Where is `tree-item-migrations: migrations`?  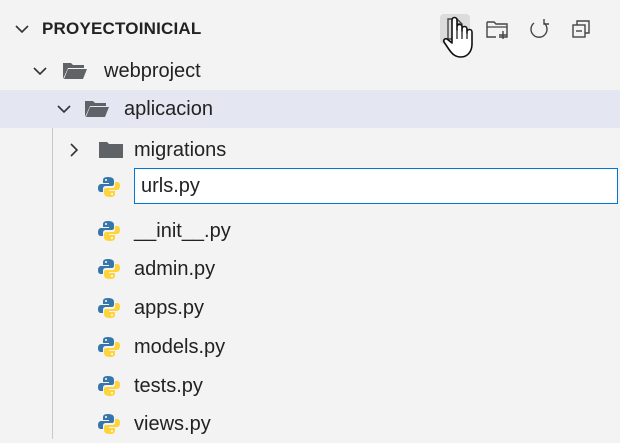
tree-item-migrations: migrations is located at coordinates (310, 150).